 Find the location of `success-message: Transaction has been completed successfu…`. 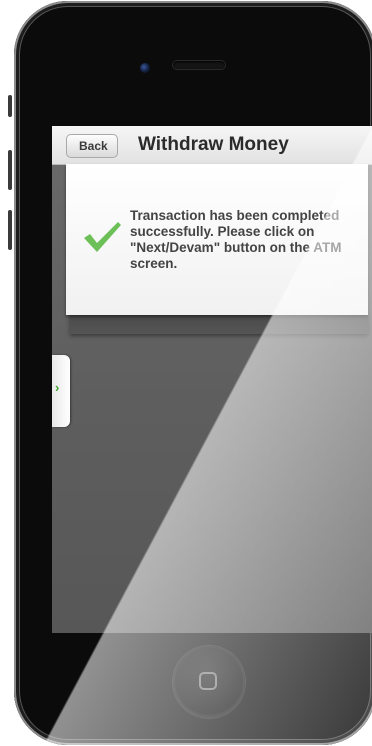

success-message: Transaction has been completed successfu… is located at coordinates (236, 239).